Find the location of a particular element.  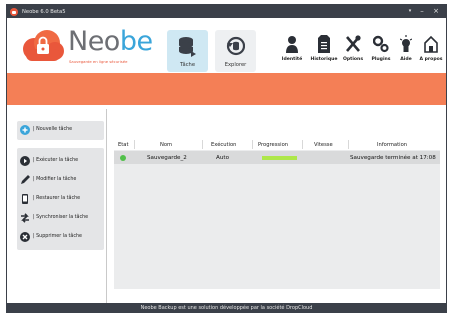

logo-name: Neobe is located at coordinates (110, 42).